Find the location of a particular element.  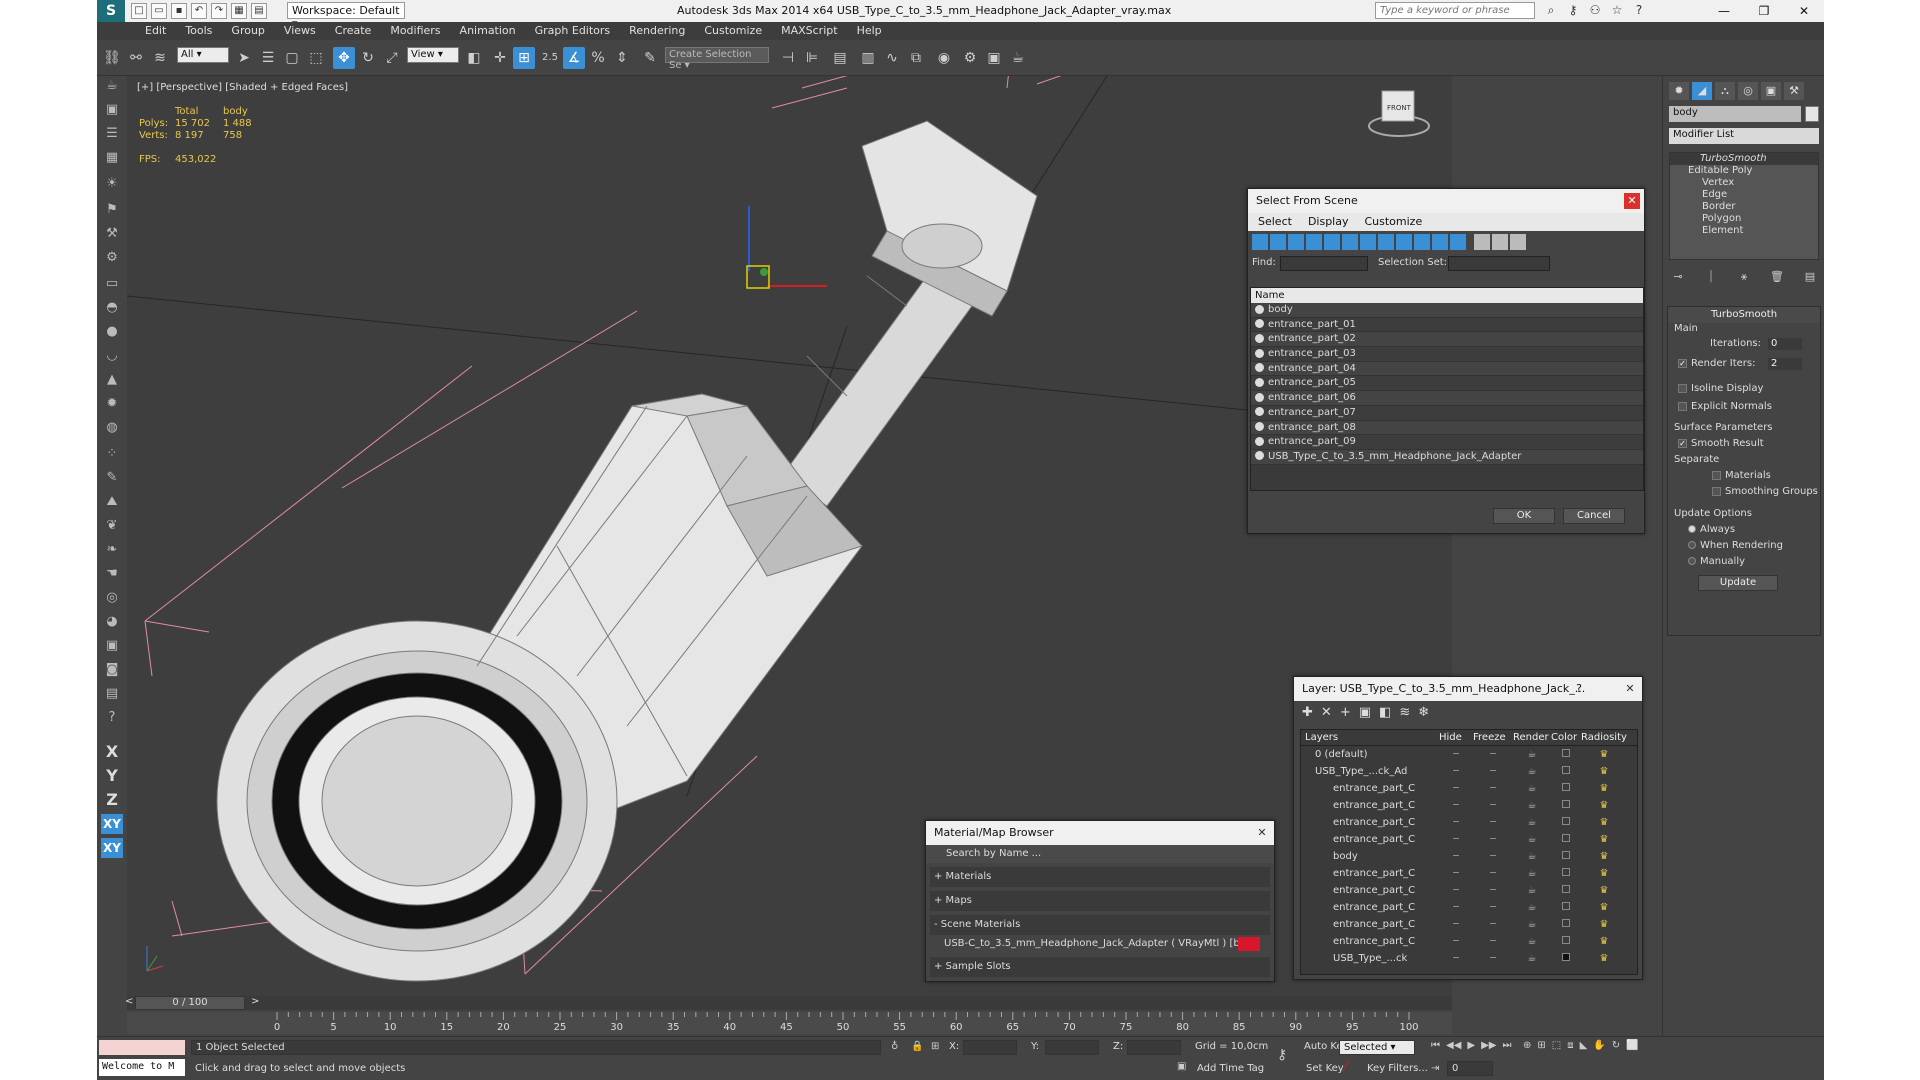

grid-icon: ▦ is located at coordinates (112, 158).